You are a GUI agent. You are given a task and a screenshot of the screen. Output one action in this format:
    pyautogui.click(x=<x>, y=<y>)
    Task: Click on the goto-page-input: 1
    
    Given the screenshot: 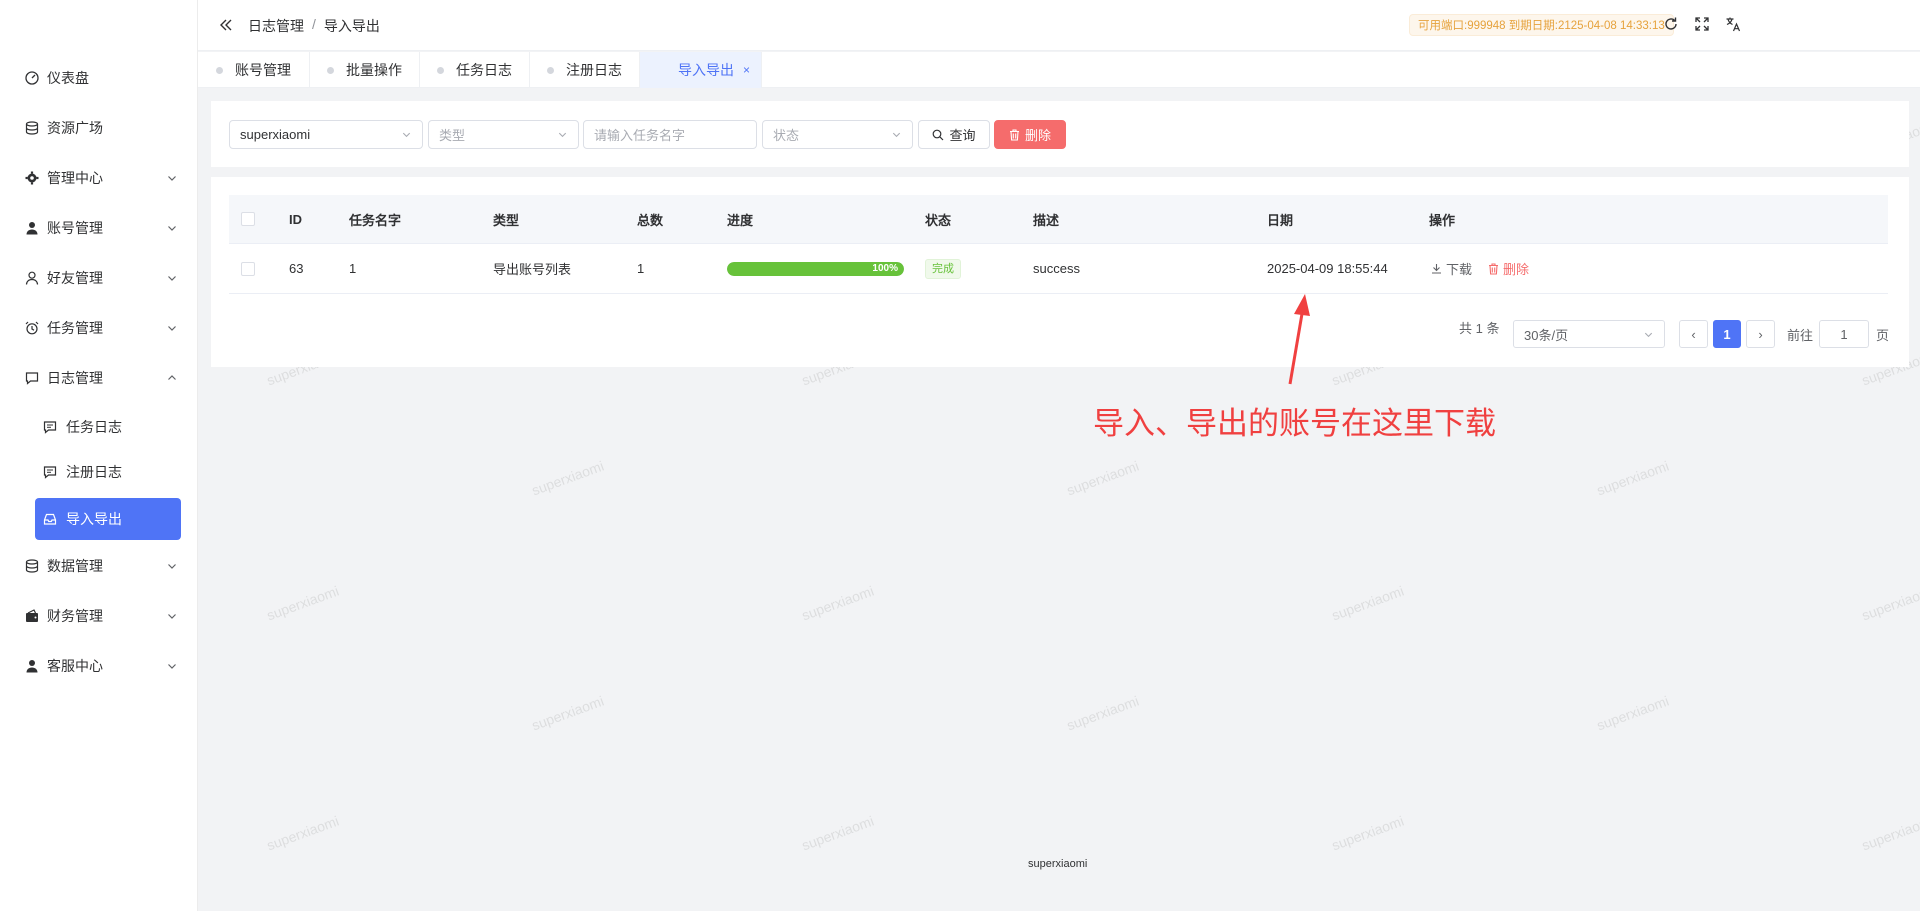 What is the action you would take?
    pyautogui.click(x=1844, y=334)
    